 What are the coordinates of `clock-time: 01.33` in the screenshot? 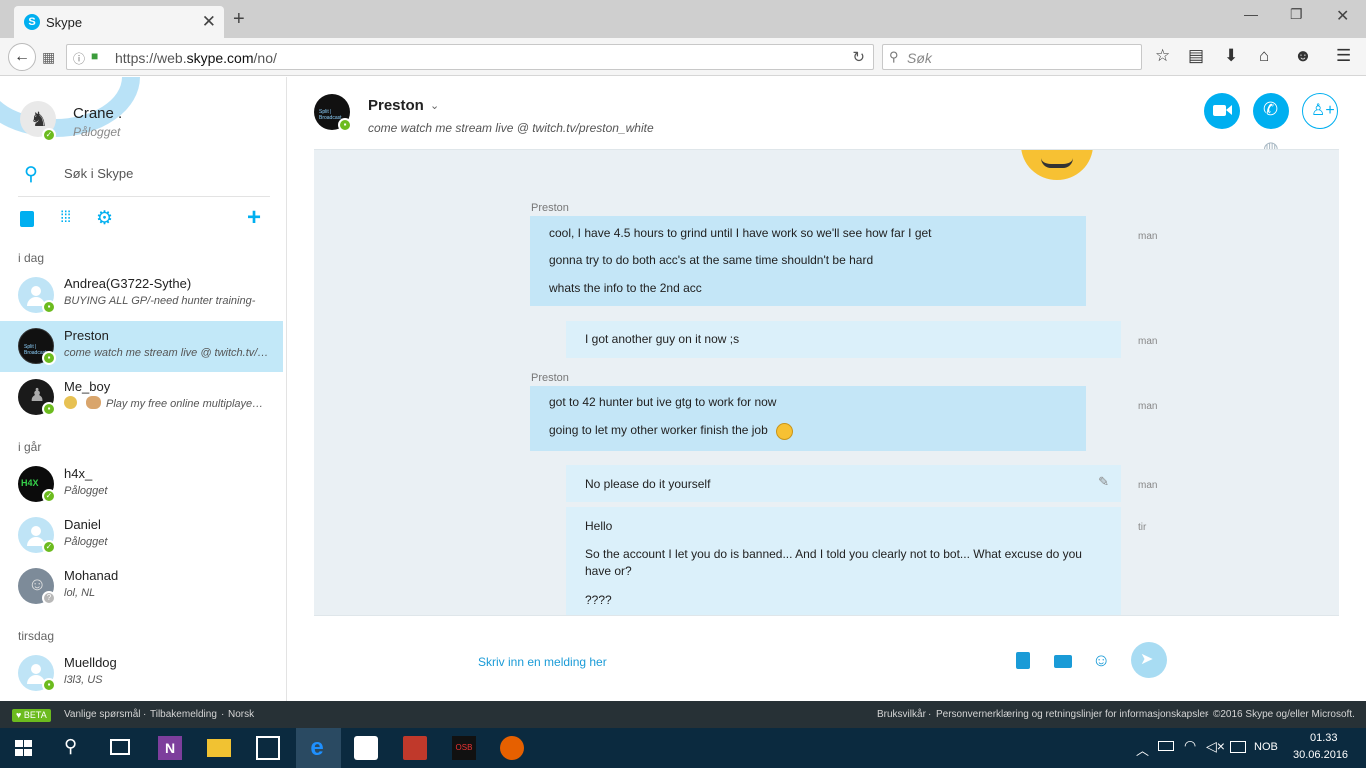 It's located at (1324, 738).